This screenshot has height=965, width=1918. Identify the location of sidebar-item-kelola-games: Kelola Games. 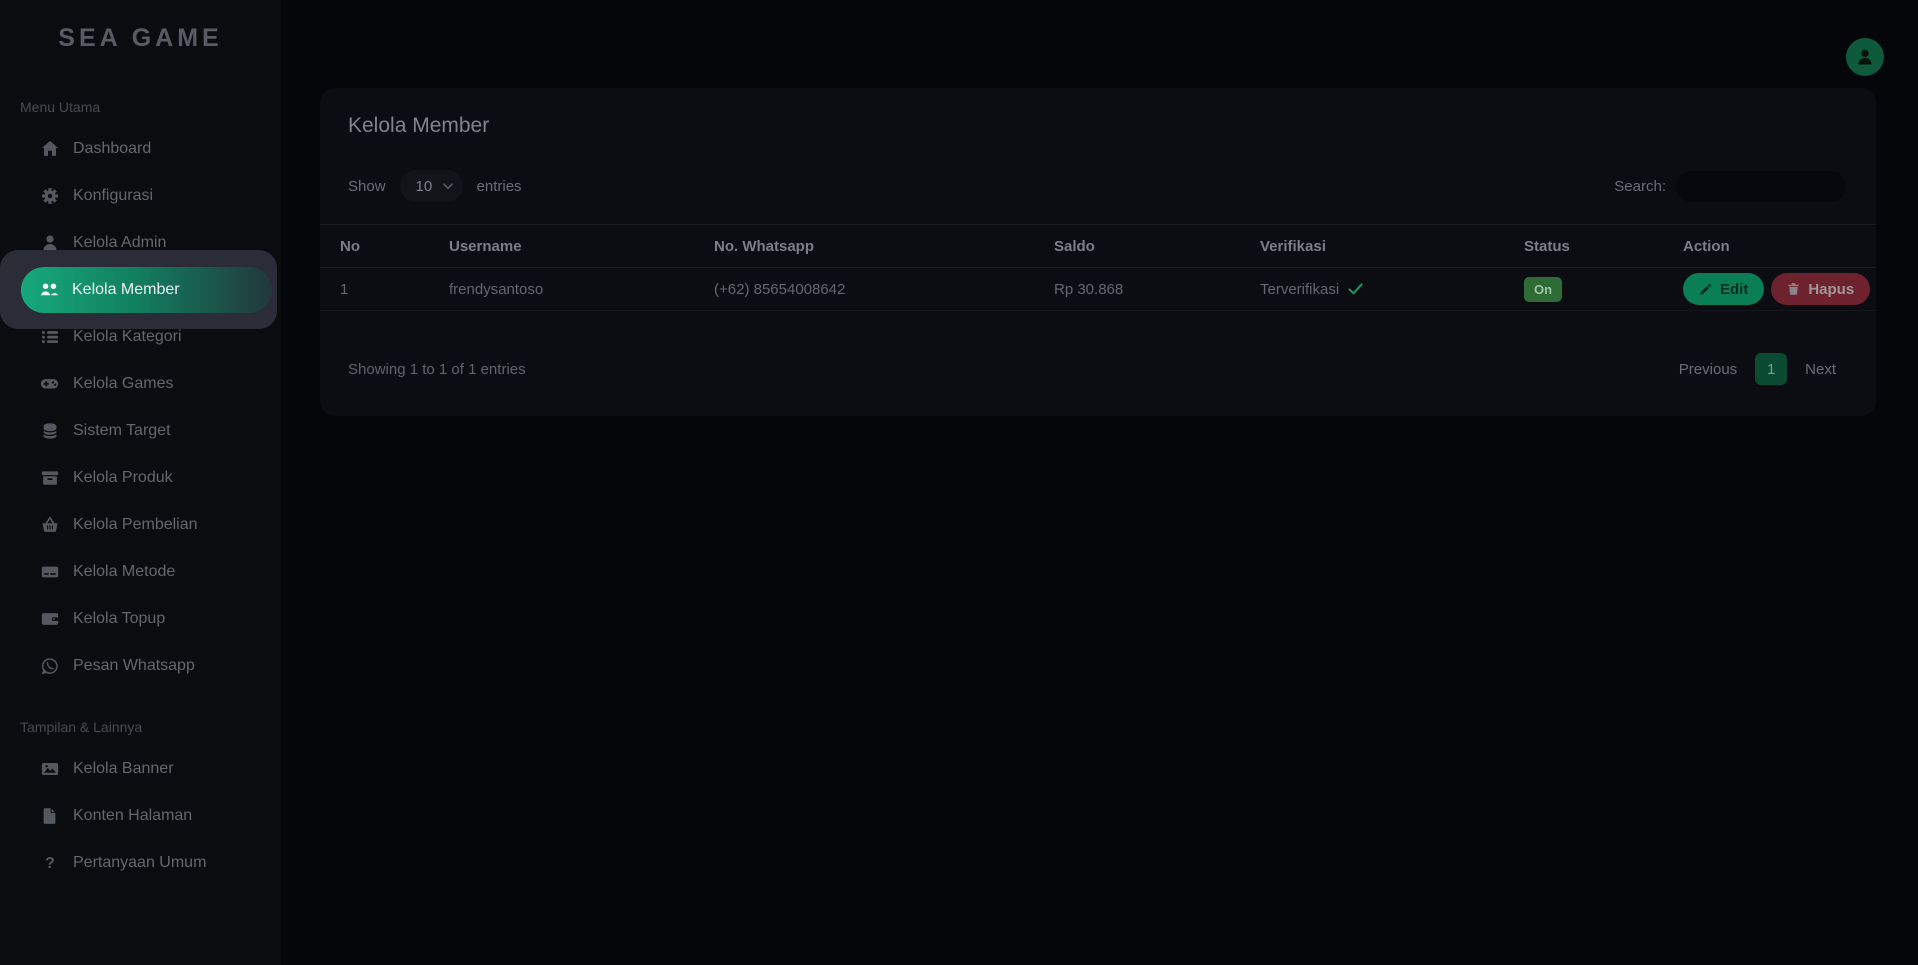
(140, 383).